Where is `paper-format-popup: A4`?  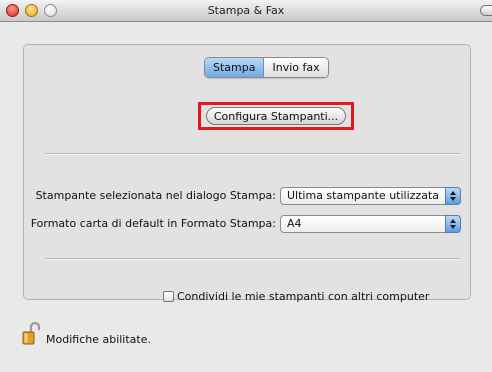
paper-format-popup: A4 is located at coordinates (370, 224).